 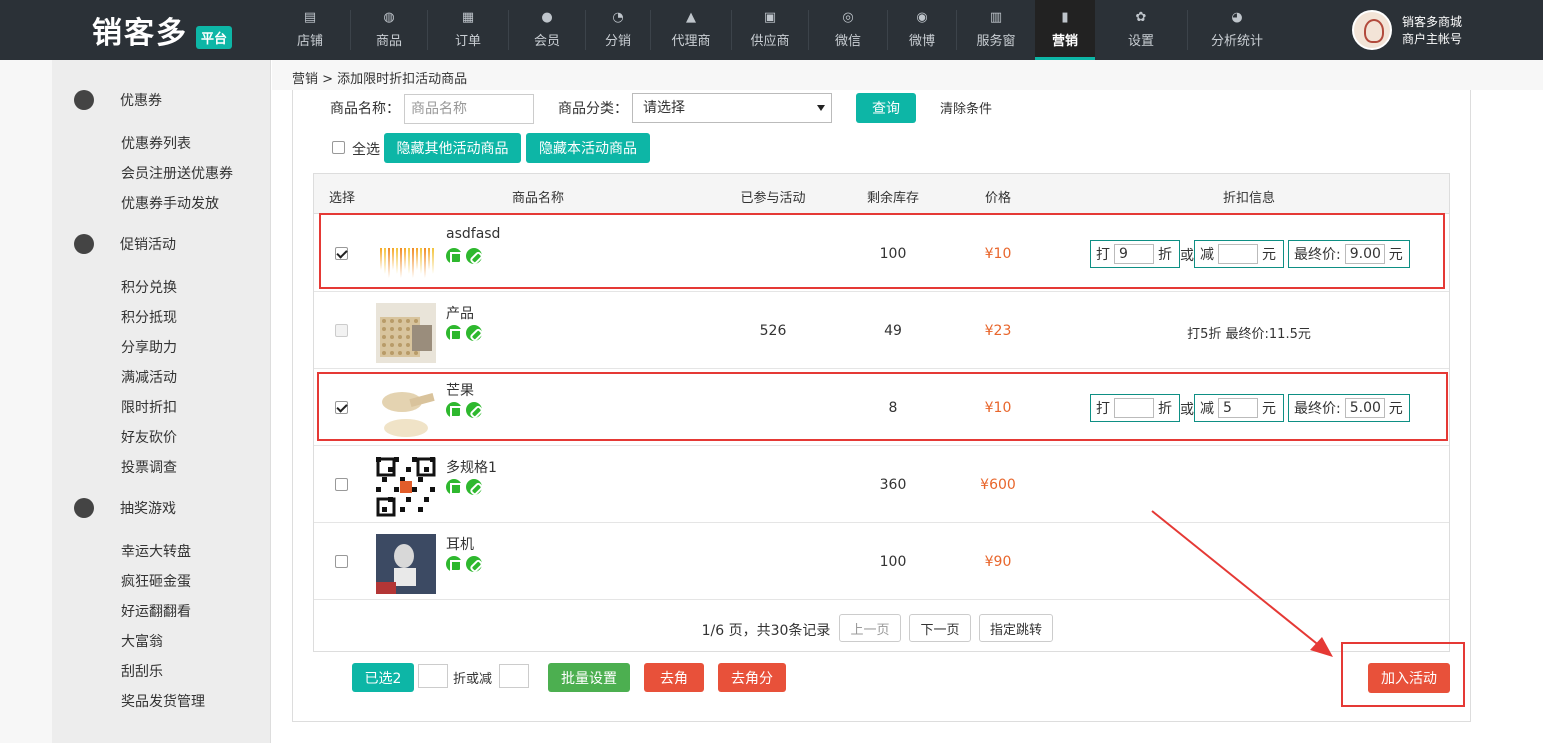 I want to click on brand-logo: 销客多 平台, so click(x=135, y=30).